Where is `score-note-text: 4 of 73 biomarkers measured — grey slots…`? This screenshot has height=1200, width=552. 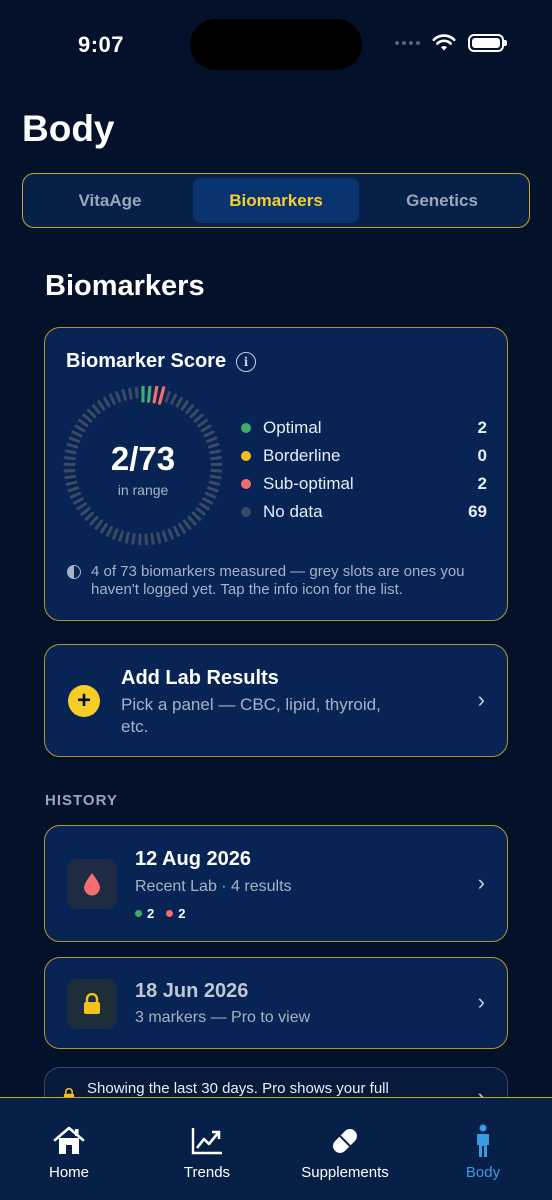
score-note-text: 4 of 73 biomarkers measured — grey slots… is located at coordinates (278, 580).